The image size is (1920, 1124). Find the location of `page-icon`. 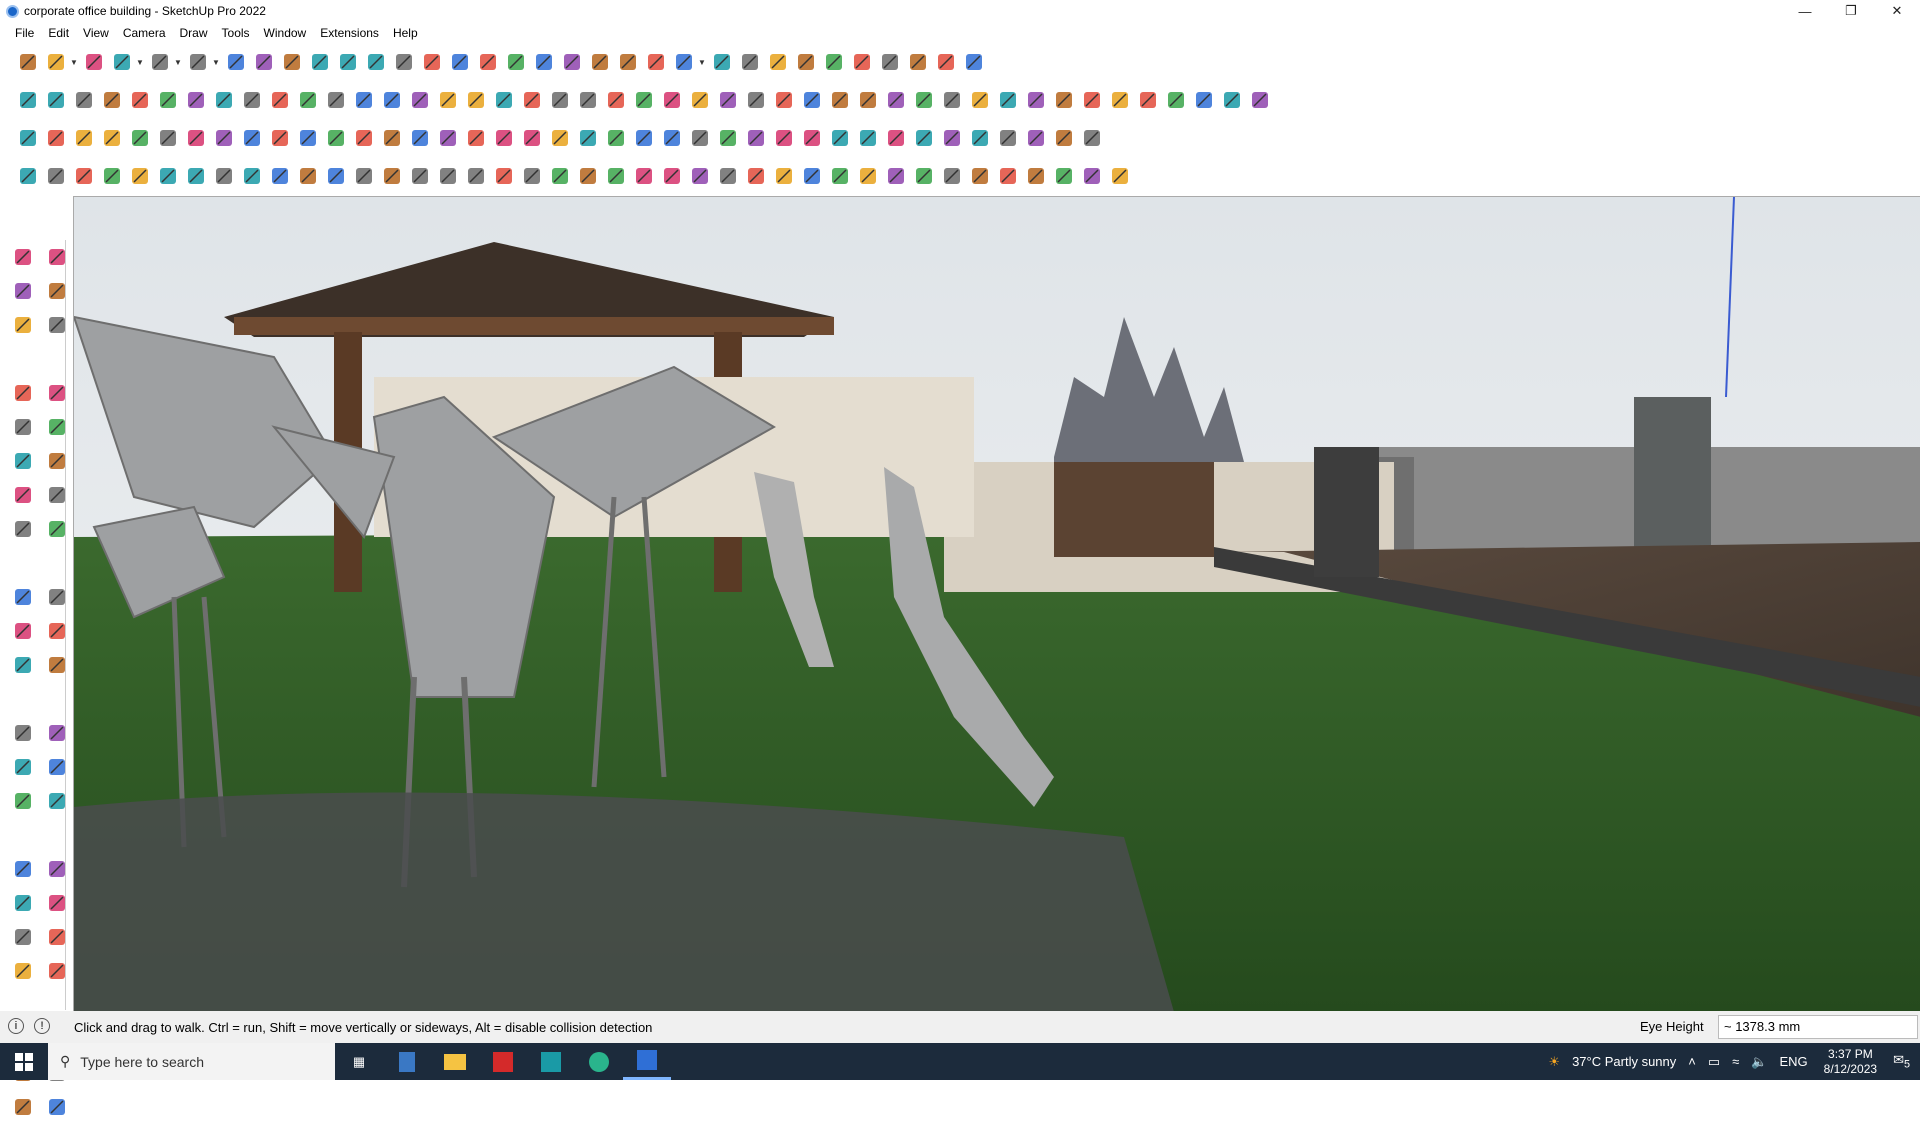

page-icon is located at coordinates (280, 138).